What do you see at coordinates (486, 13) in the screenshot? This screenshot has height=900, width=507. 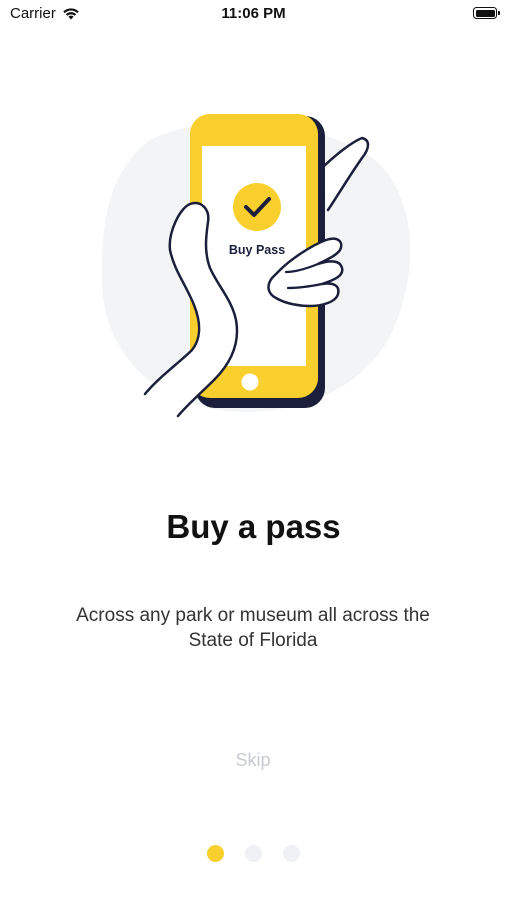 I see `battery-icon` at bounding box center [486, 13].